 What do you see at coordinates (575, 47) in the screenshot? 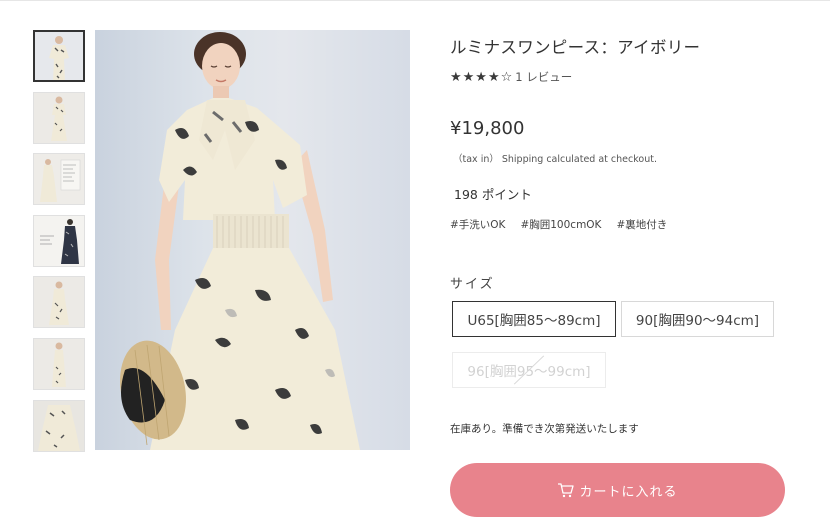
I see `product-title: ルミナスワンピース：アイボリー` at bounding box center [575, 47].